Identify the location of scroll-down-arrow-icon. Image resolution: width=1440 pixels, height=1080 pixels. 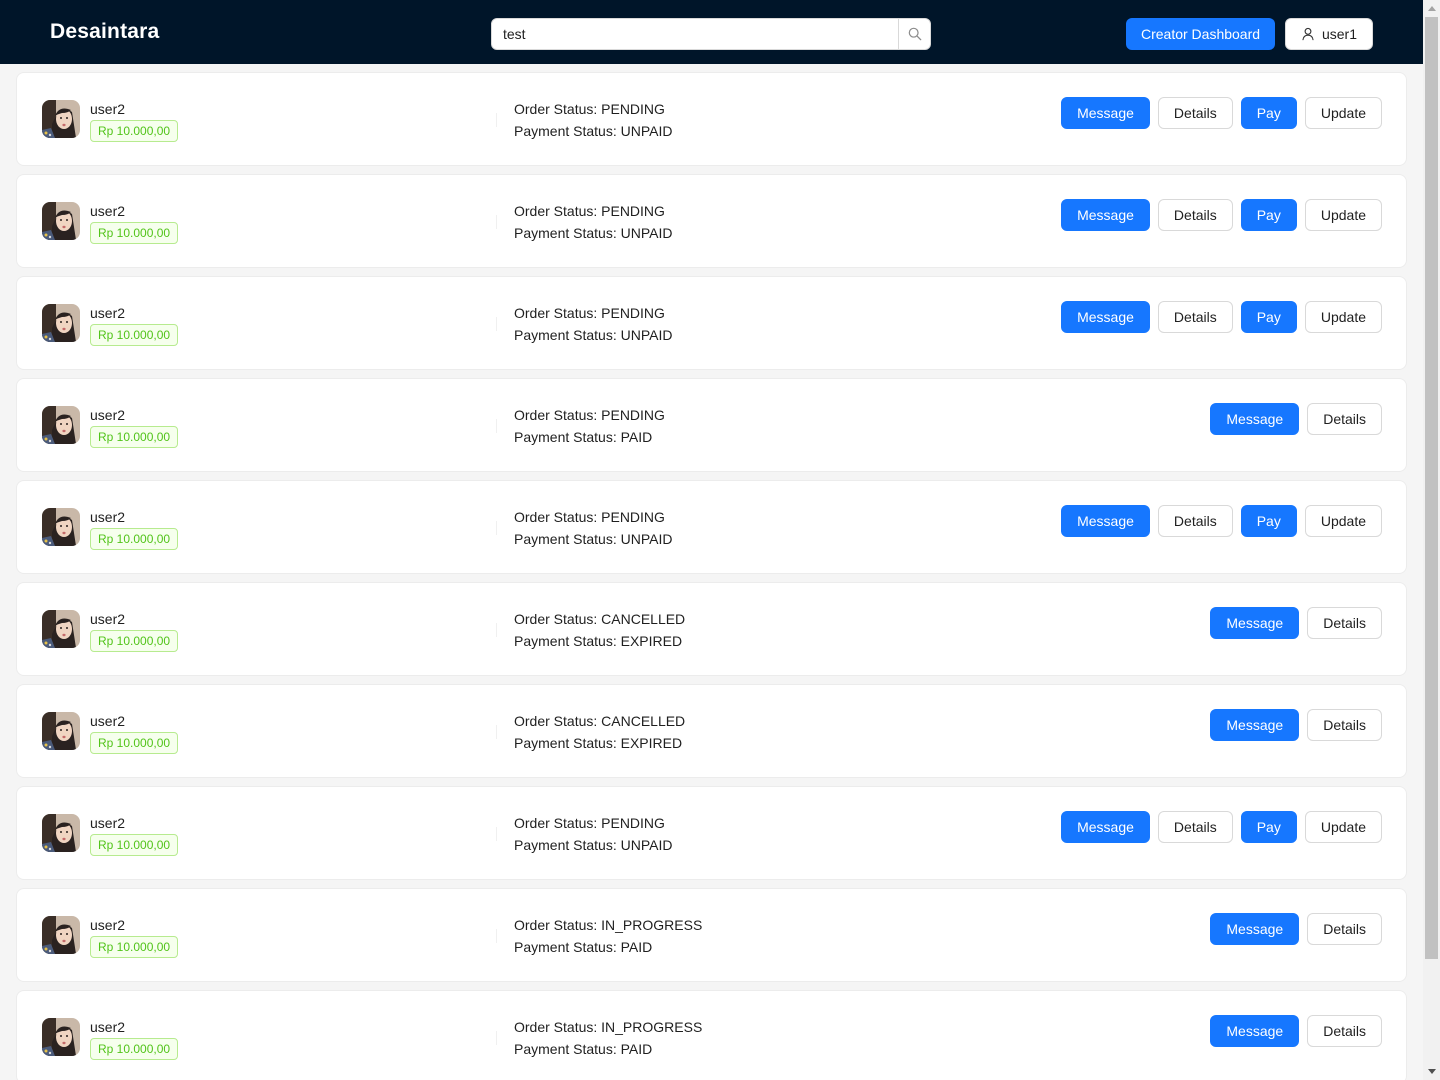
(1431, 1071).